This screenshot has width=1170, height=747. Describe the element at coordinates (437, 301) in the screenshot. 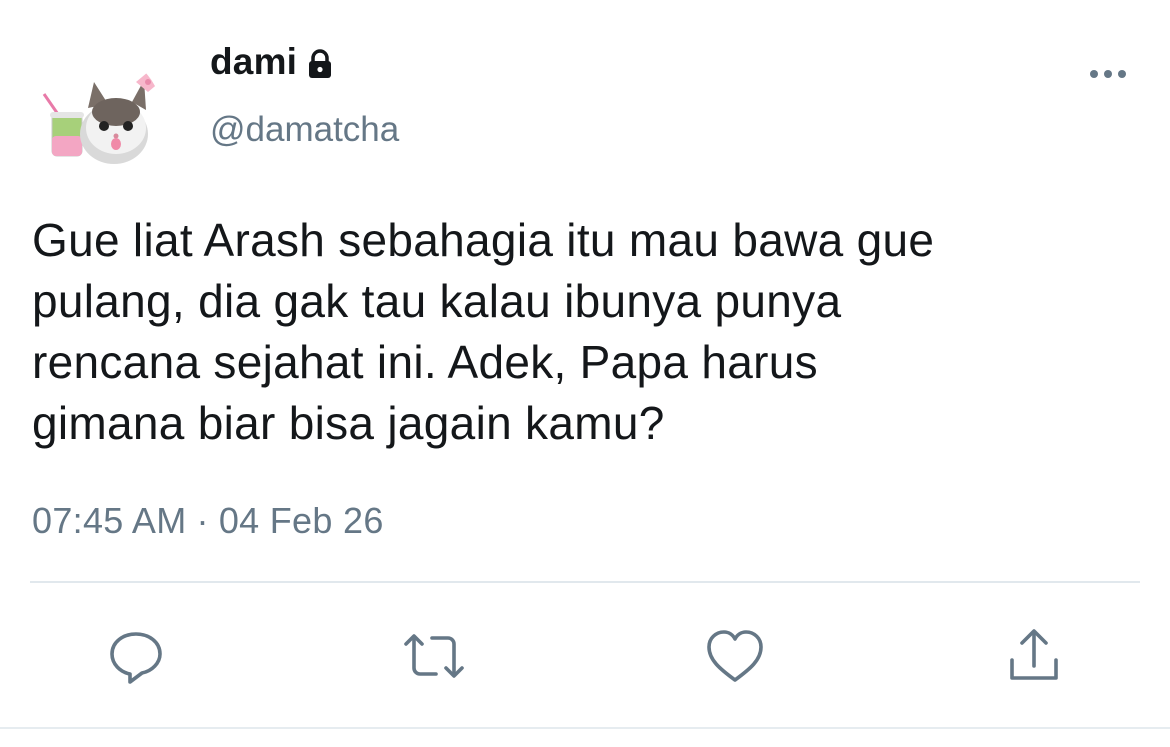

I see `tweet-text-line: pulang, dia gak tau kalau ibunya punya` at that location.